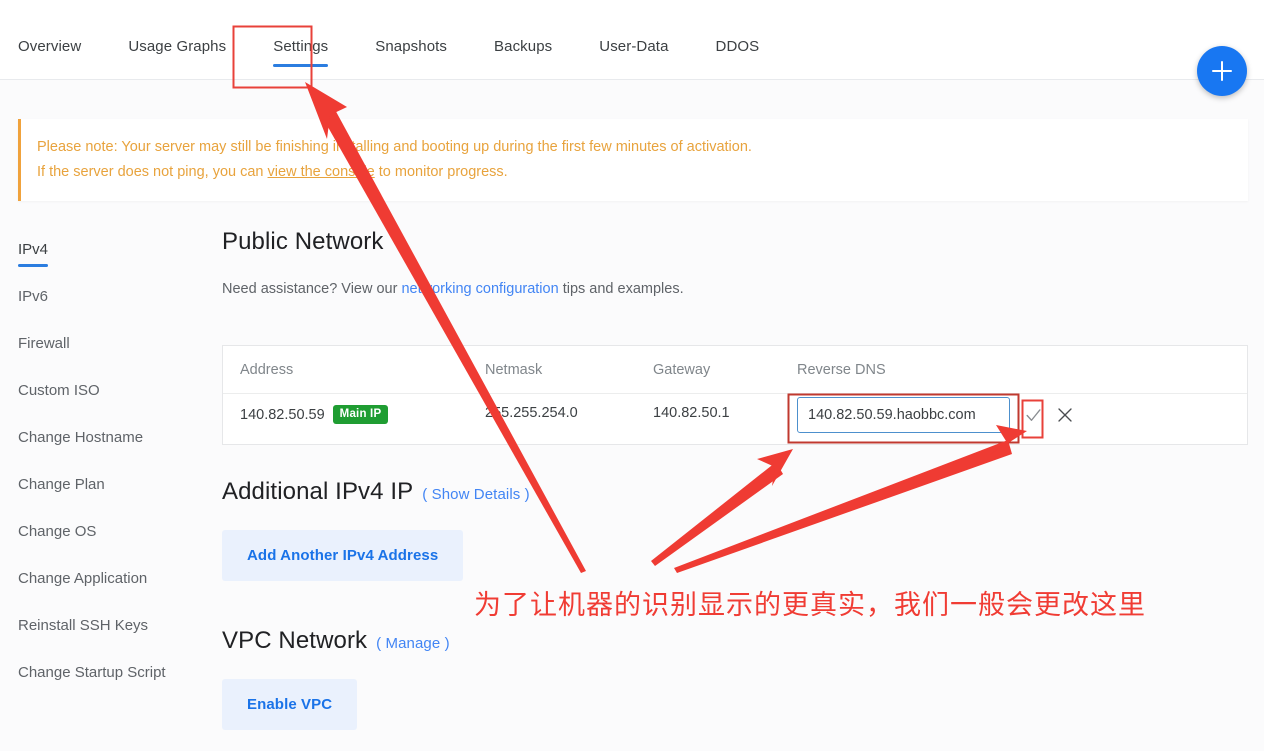 This screenshot has height=751, width=1264. I want to click on annotation-arrow-to-reverse-dns-input, so click(722, 507).